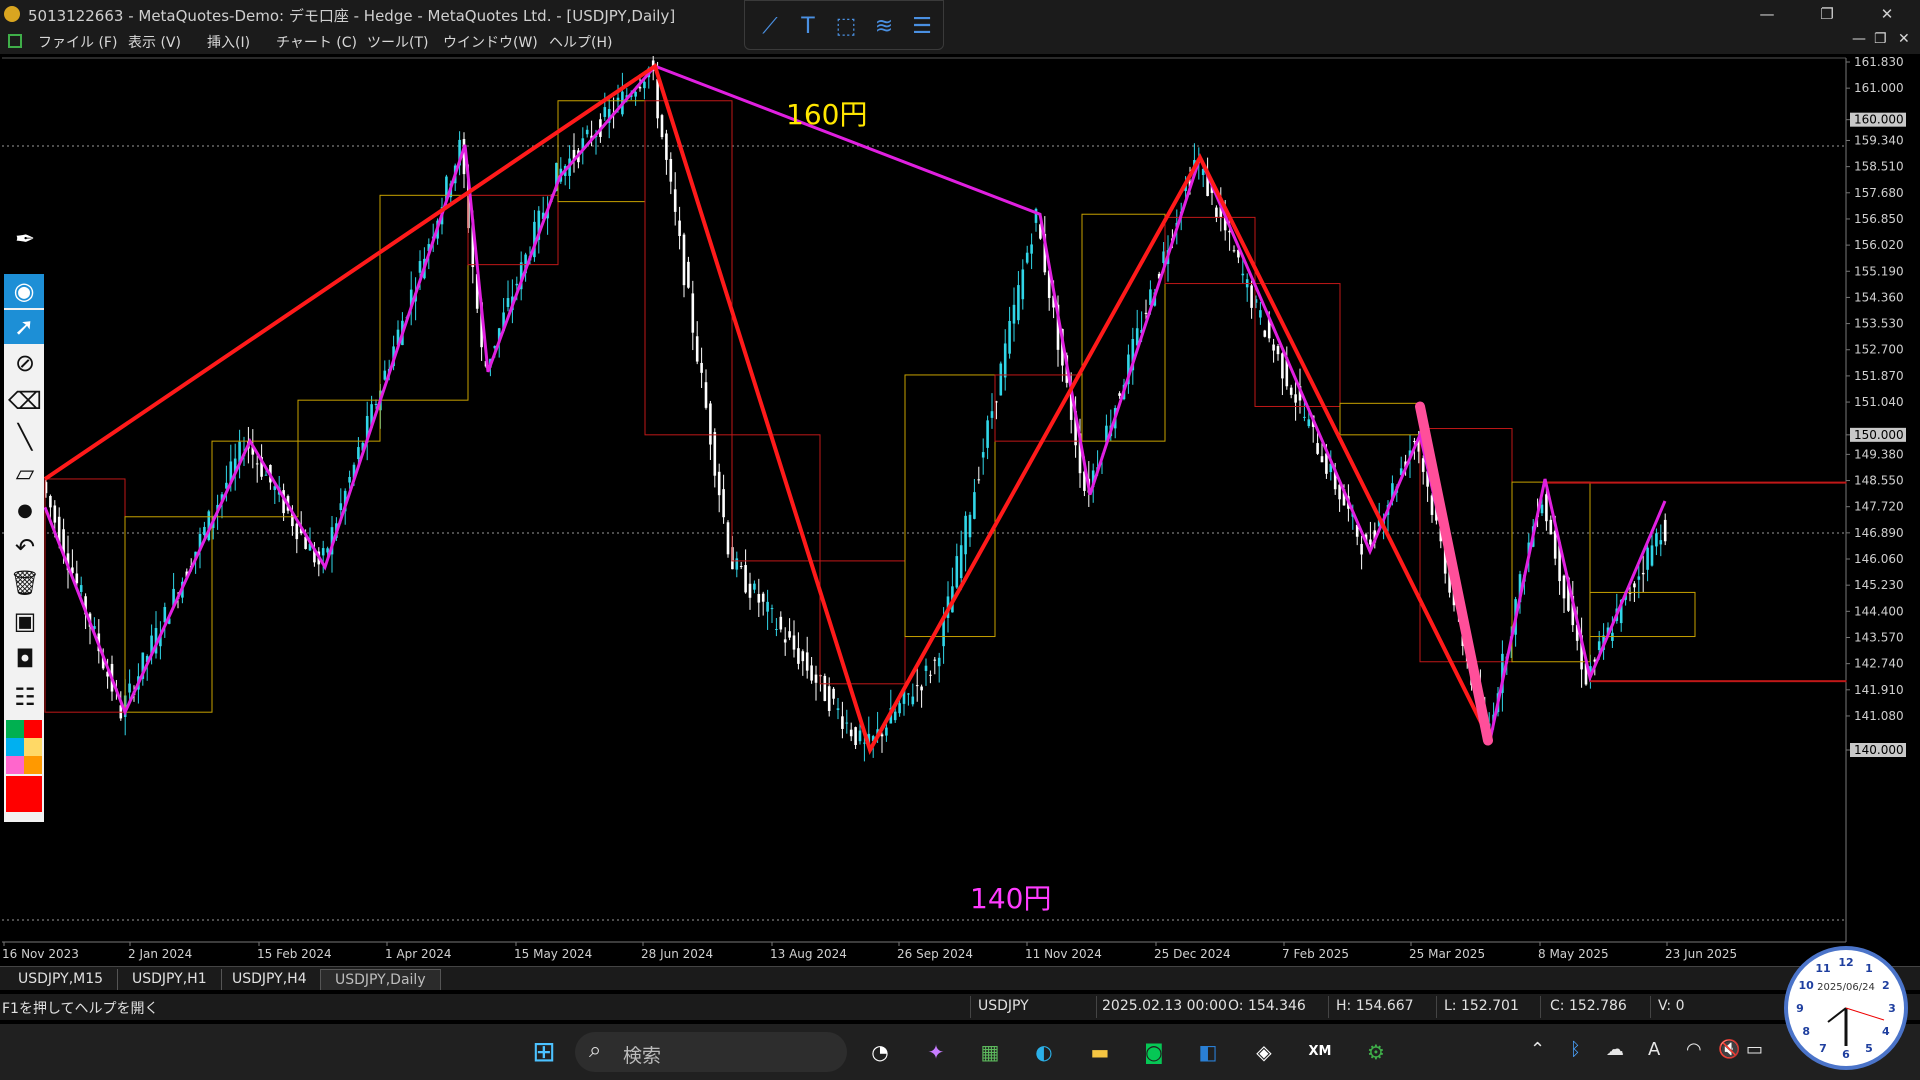 This screenshot has width=1920, height=1080. What do you see at coordinates (25, 401) in the screenshot?
I see `eraser-icon: ⌫` at bounding box center [25, 401].